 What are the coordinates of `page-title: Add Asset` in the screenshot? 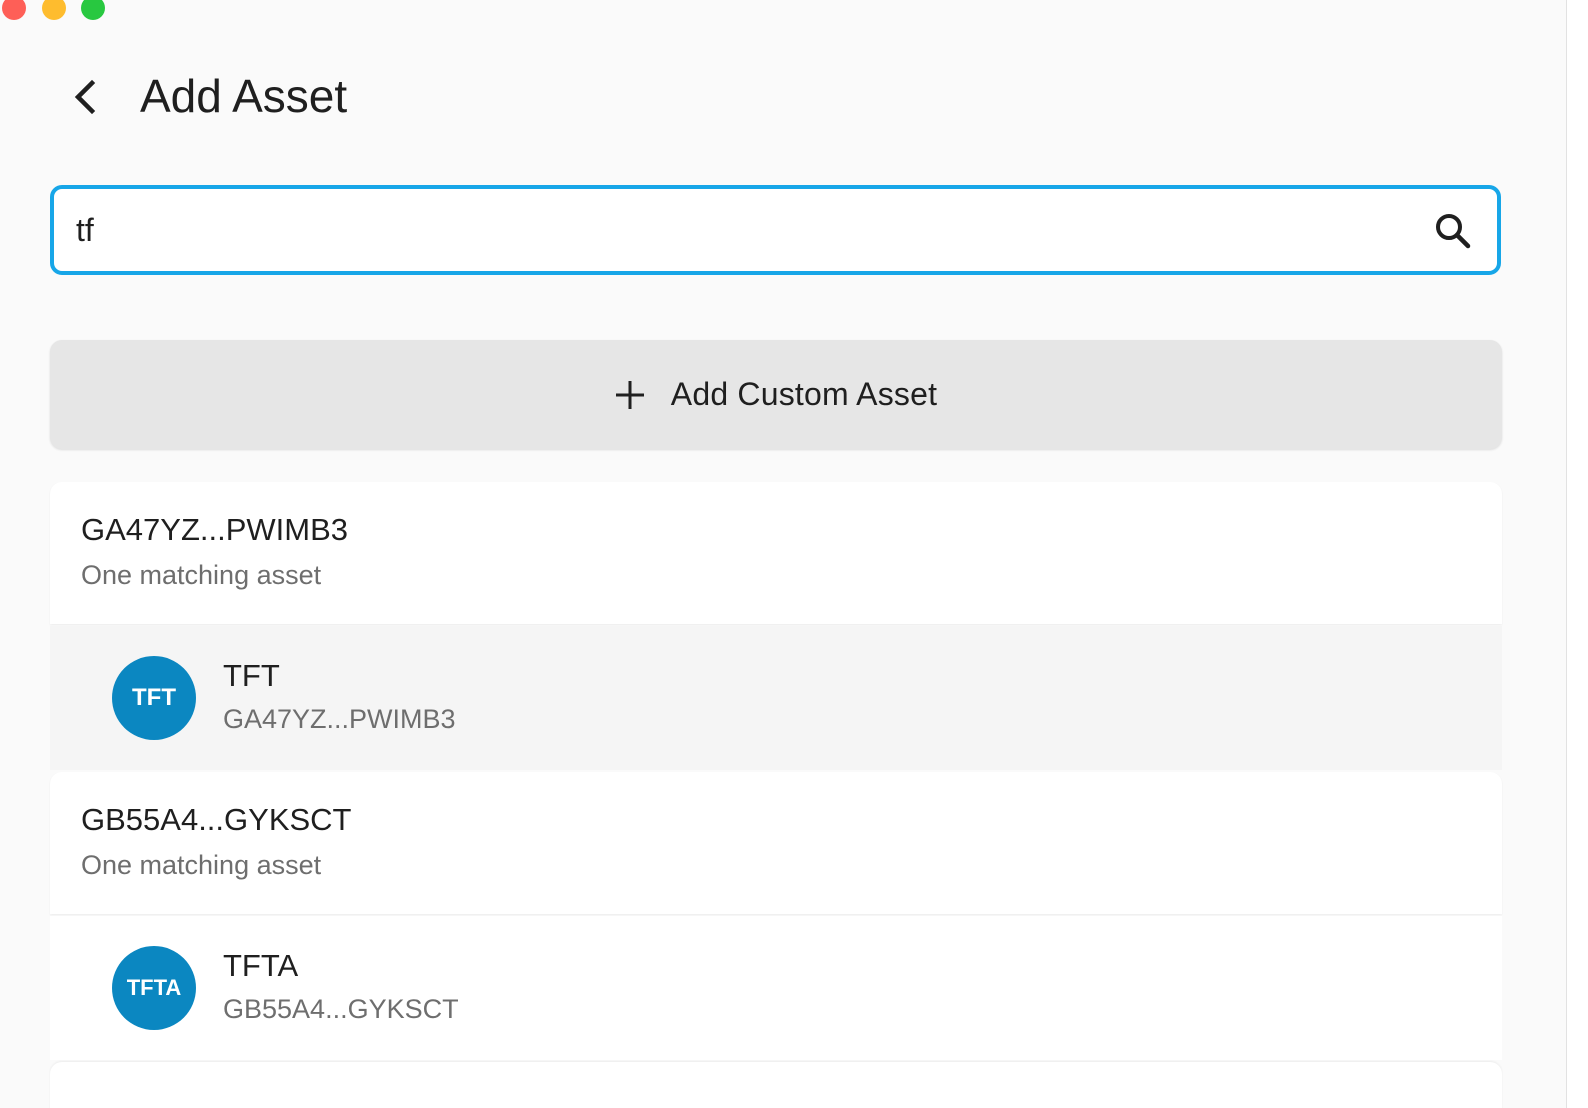 It's located at (244, 96).